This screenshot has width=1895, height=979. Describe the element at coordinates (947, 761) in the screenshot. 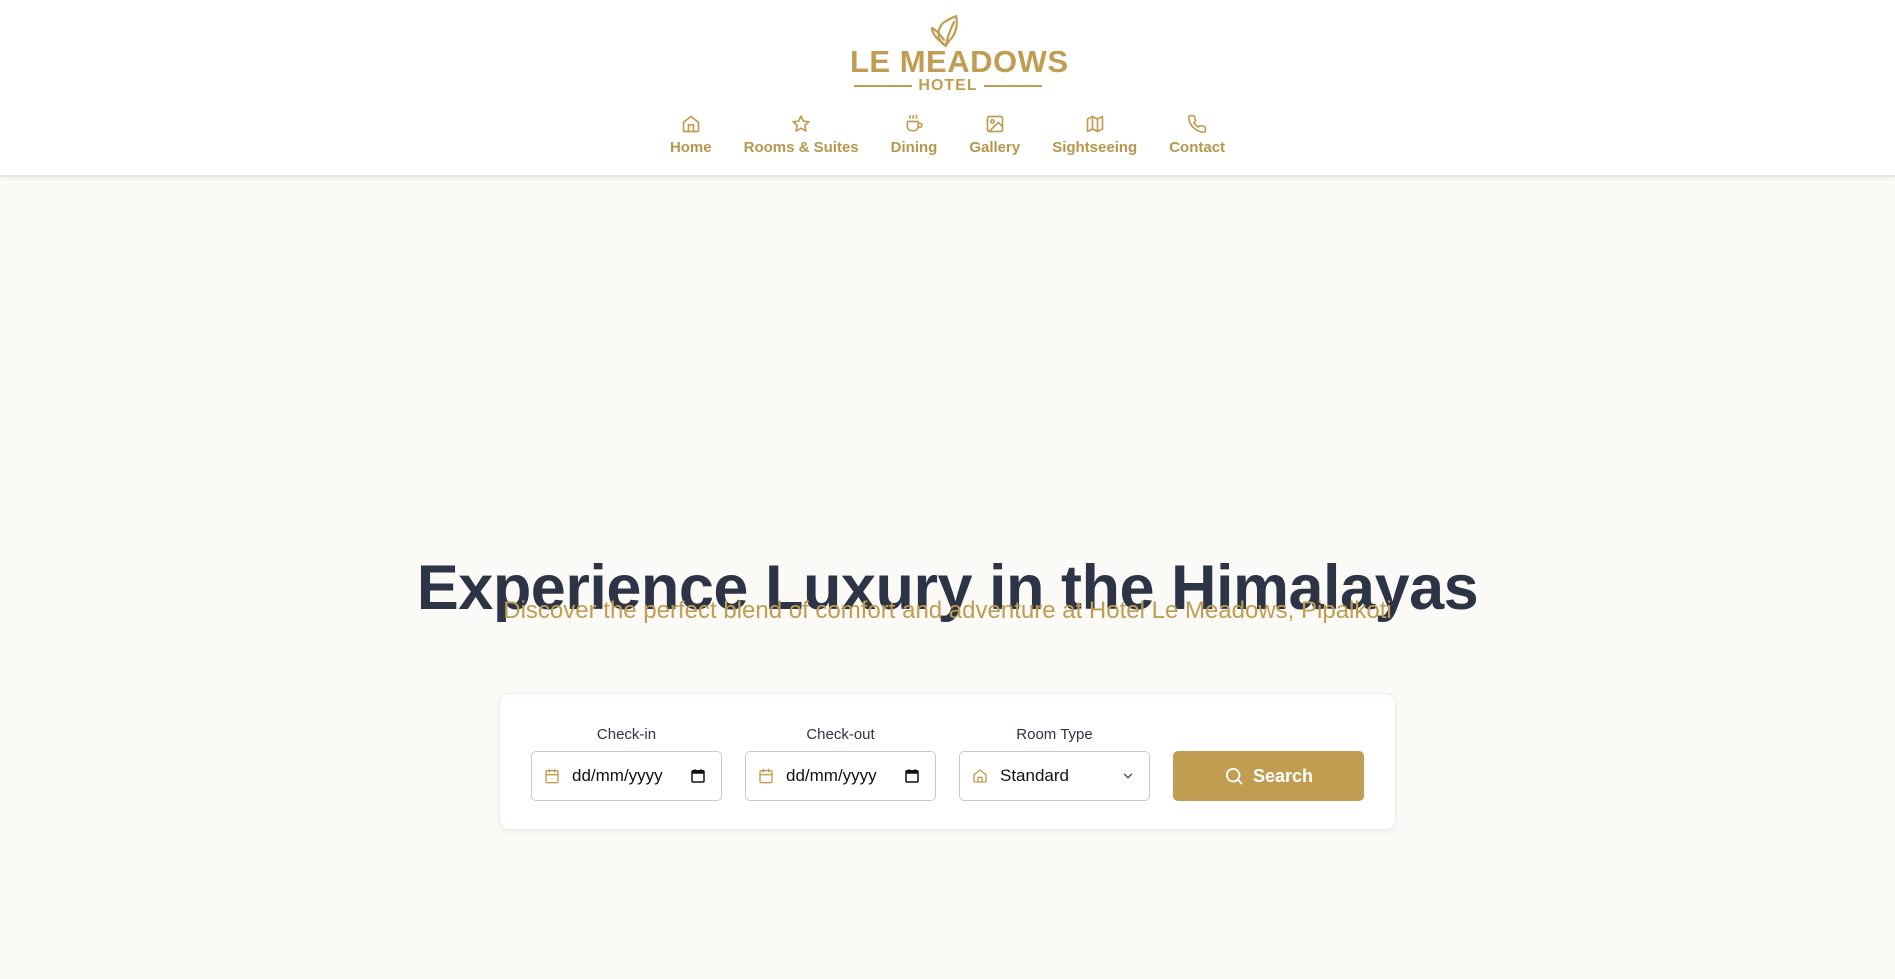

I see `booking-form: Check-in dd/mm/yyyy Check-out dd/mm/yyyy` at that location.